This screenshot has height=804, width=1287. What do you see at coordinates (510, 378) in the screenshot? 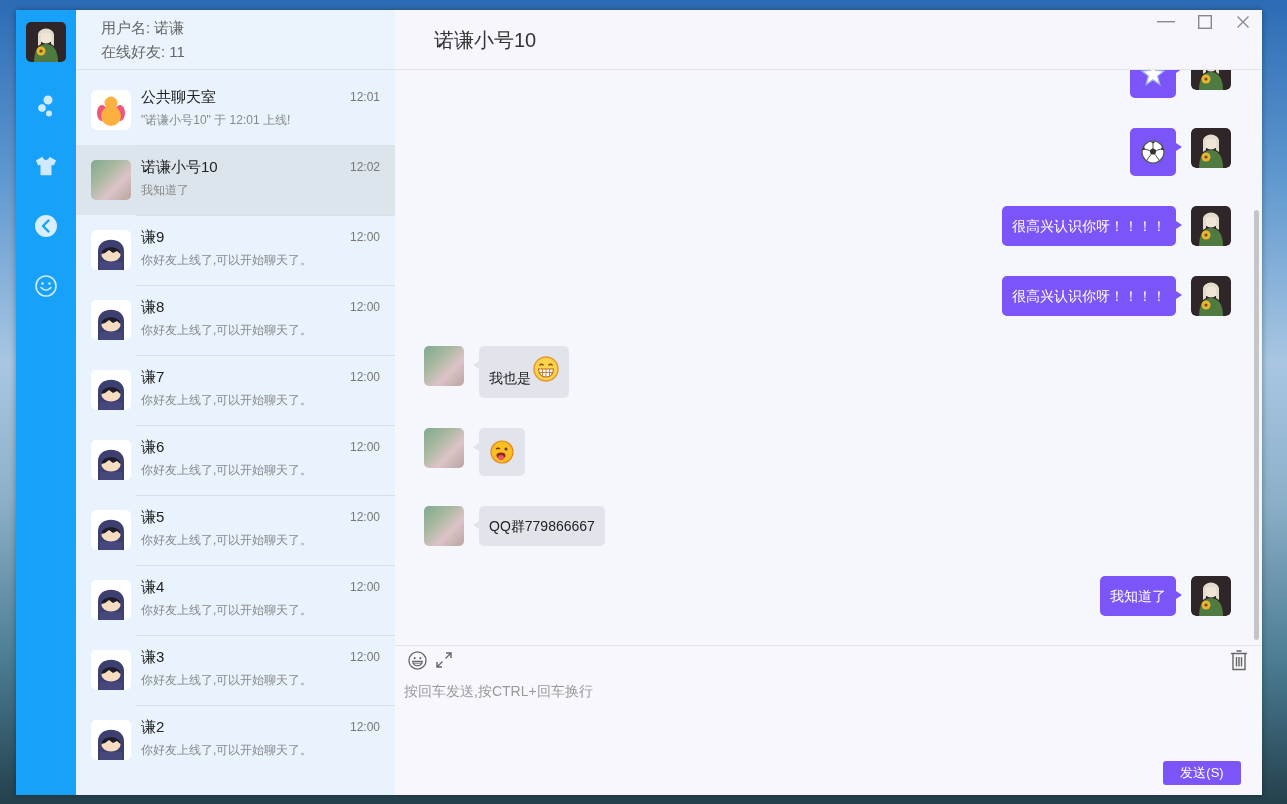
I see `message-text: 我也是` at bounding box center [510, 378].